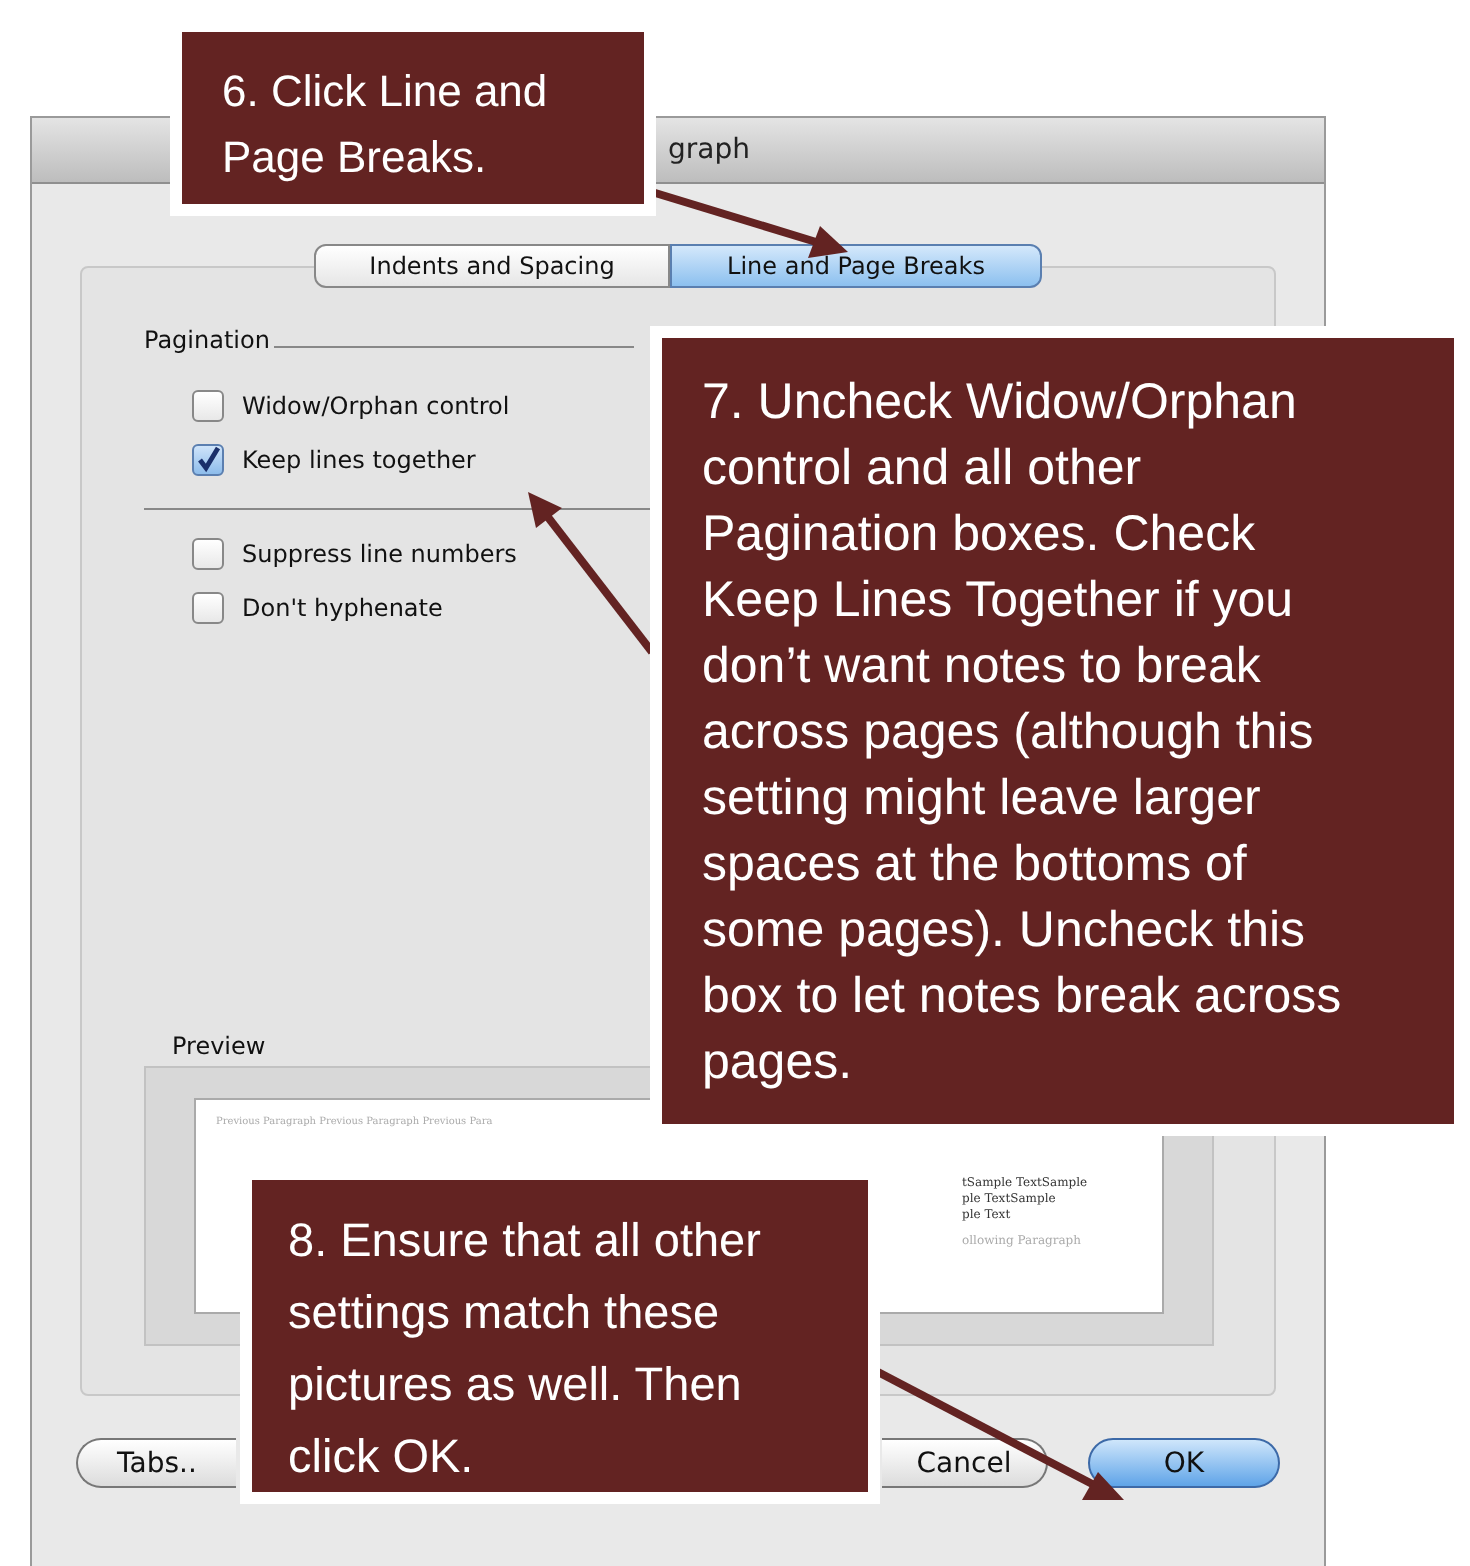  I want to click on checkbox-label: Suppress line numbers, so click(379, 554).